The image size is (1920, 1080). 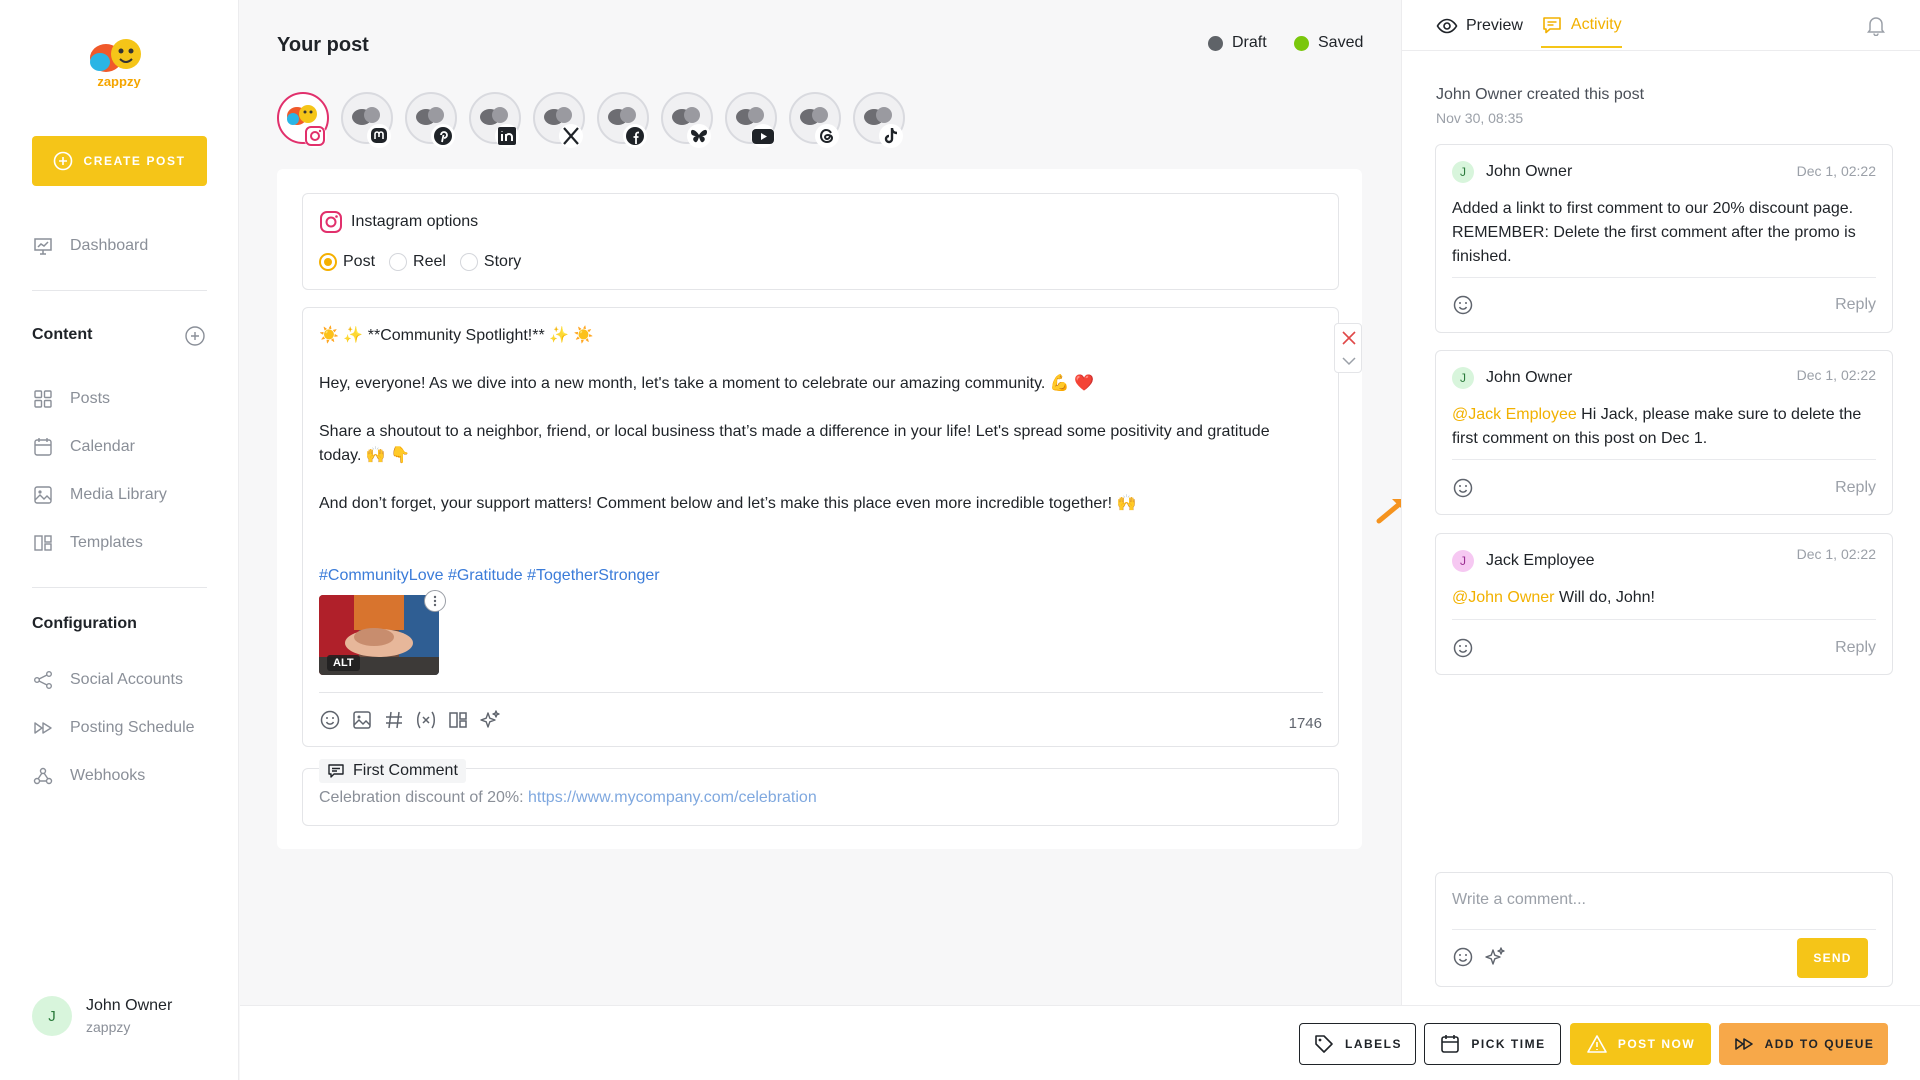 I want to click on close-icon, so click(x=1349, y=338).